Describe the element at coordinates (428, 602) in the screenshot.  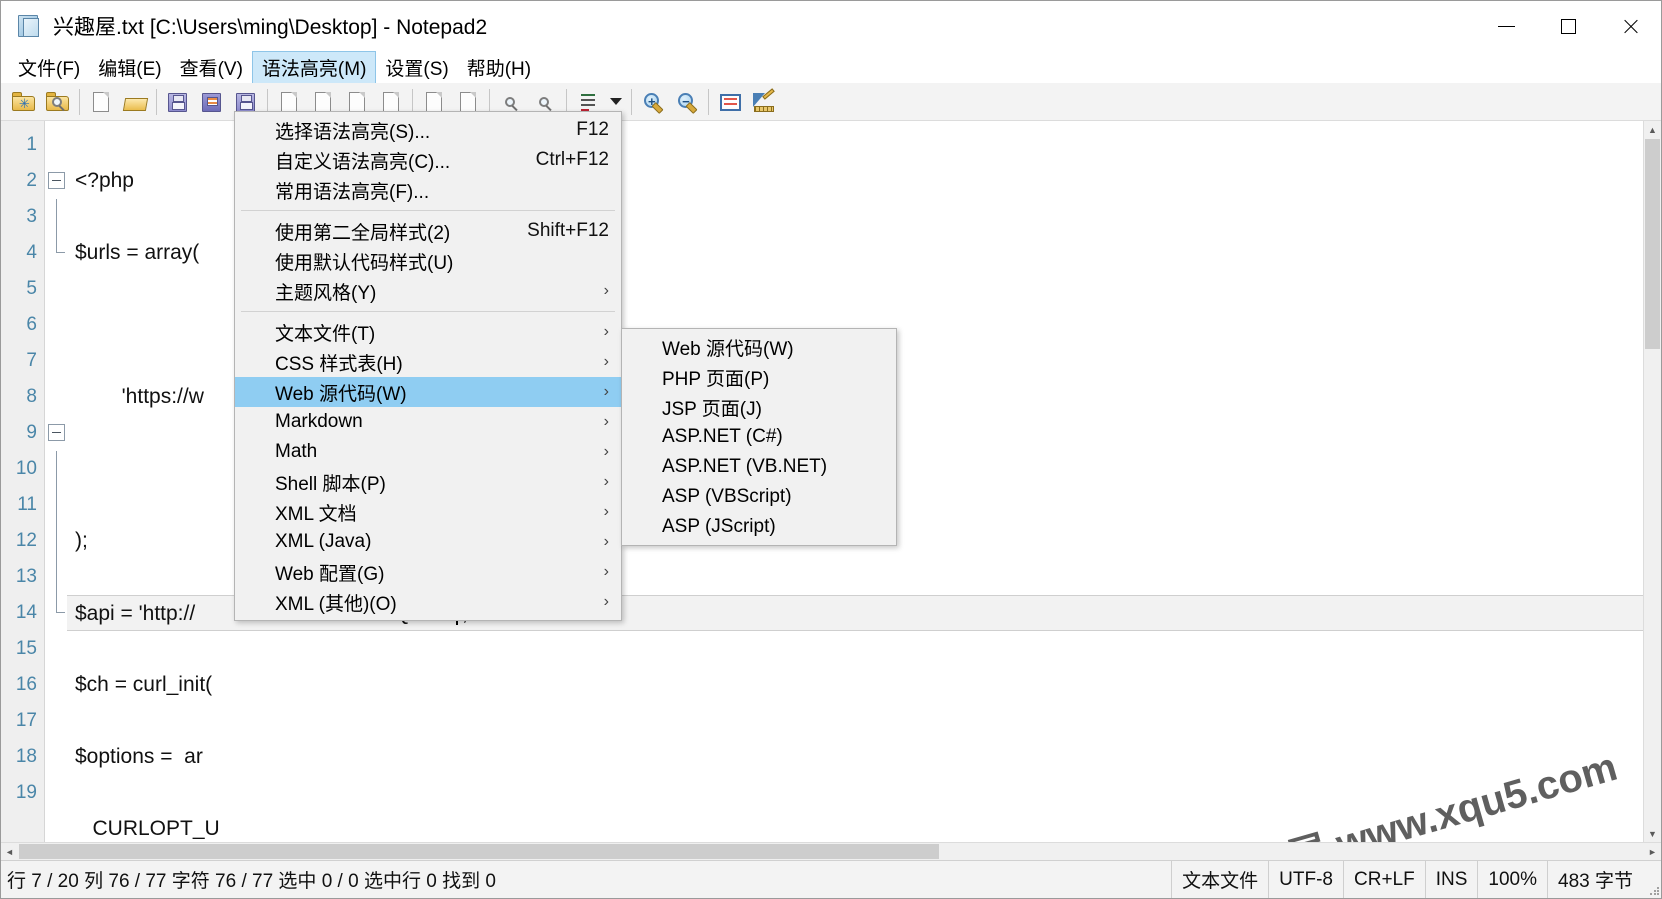
I see `menuitem-xml-other: XML (其他)(O) ›` at that location.